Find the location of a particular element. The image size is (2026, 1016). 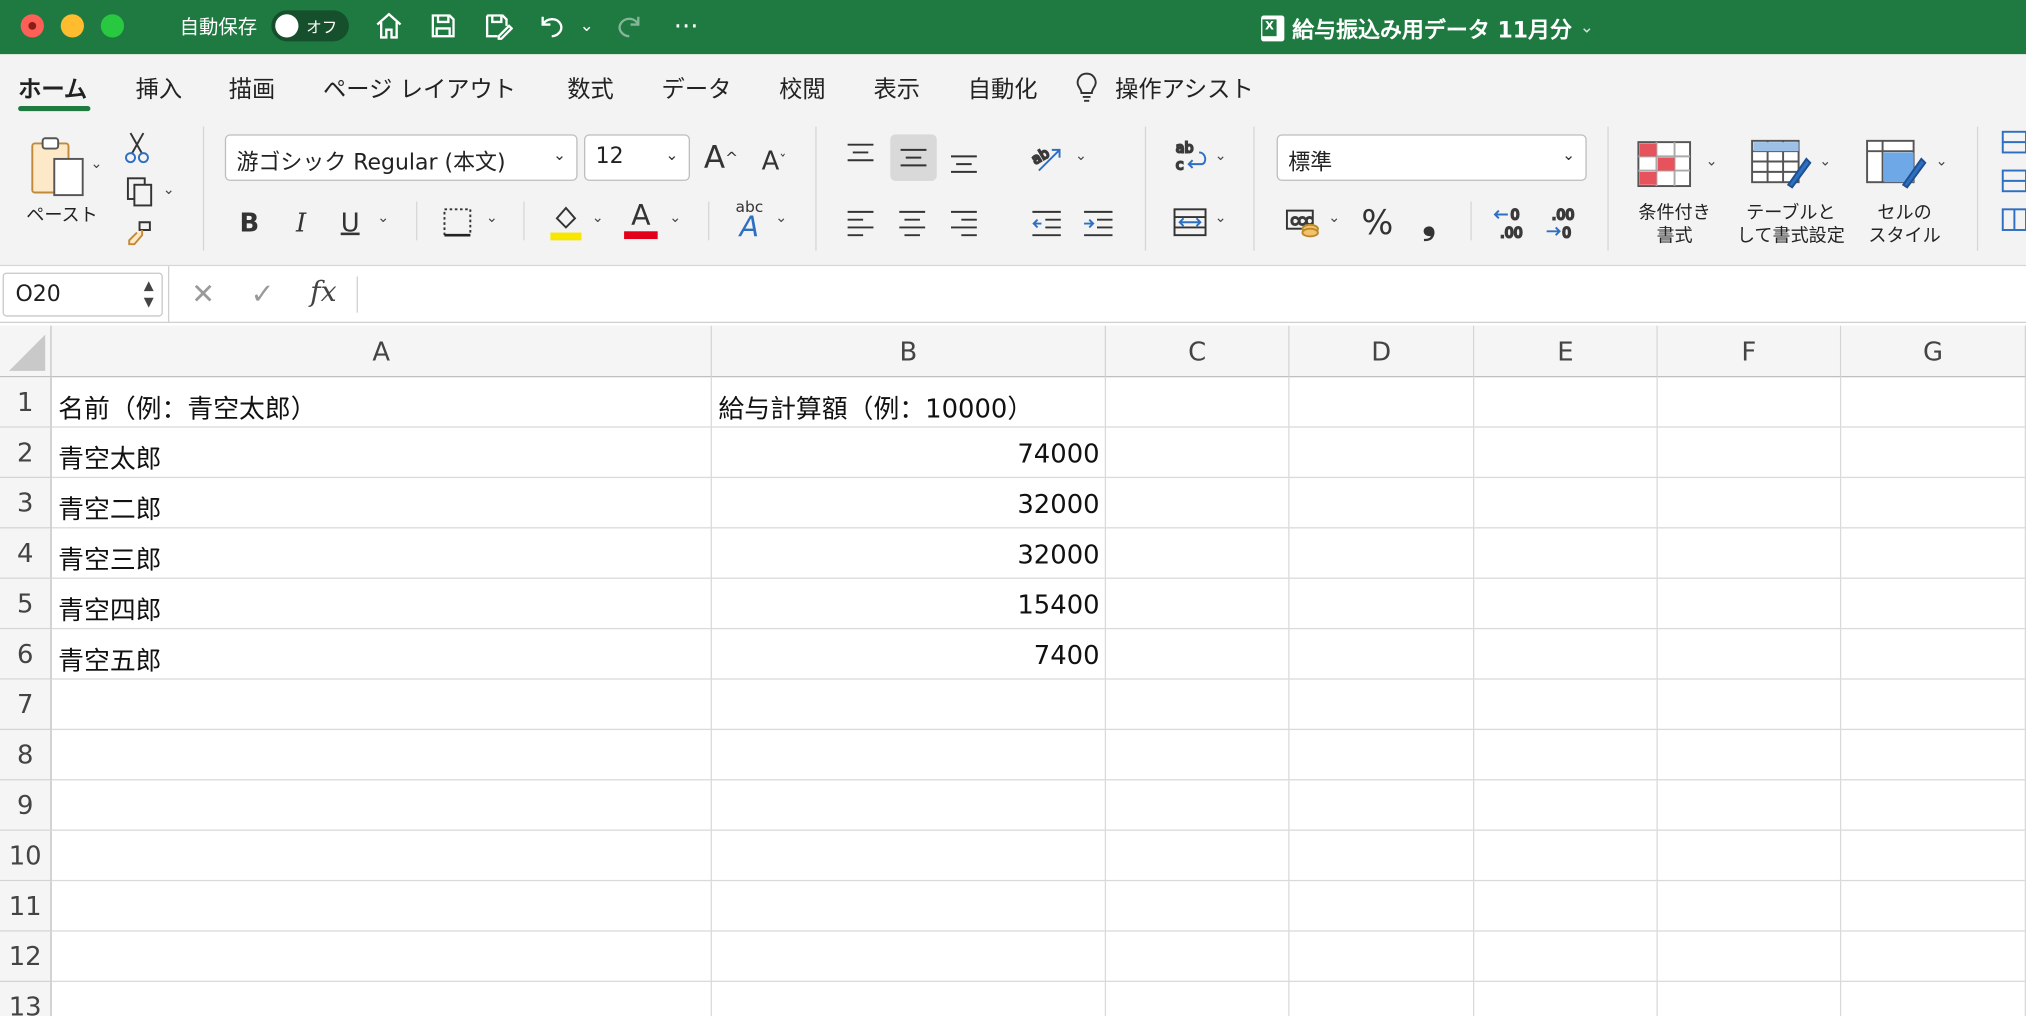

cell-d2 is located at coordinates (1382, 453).